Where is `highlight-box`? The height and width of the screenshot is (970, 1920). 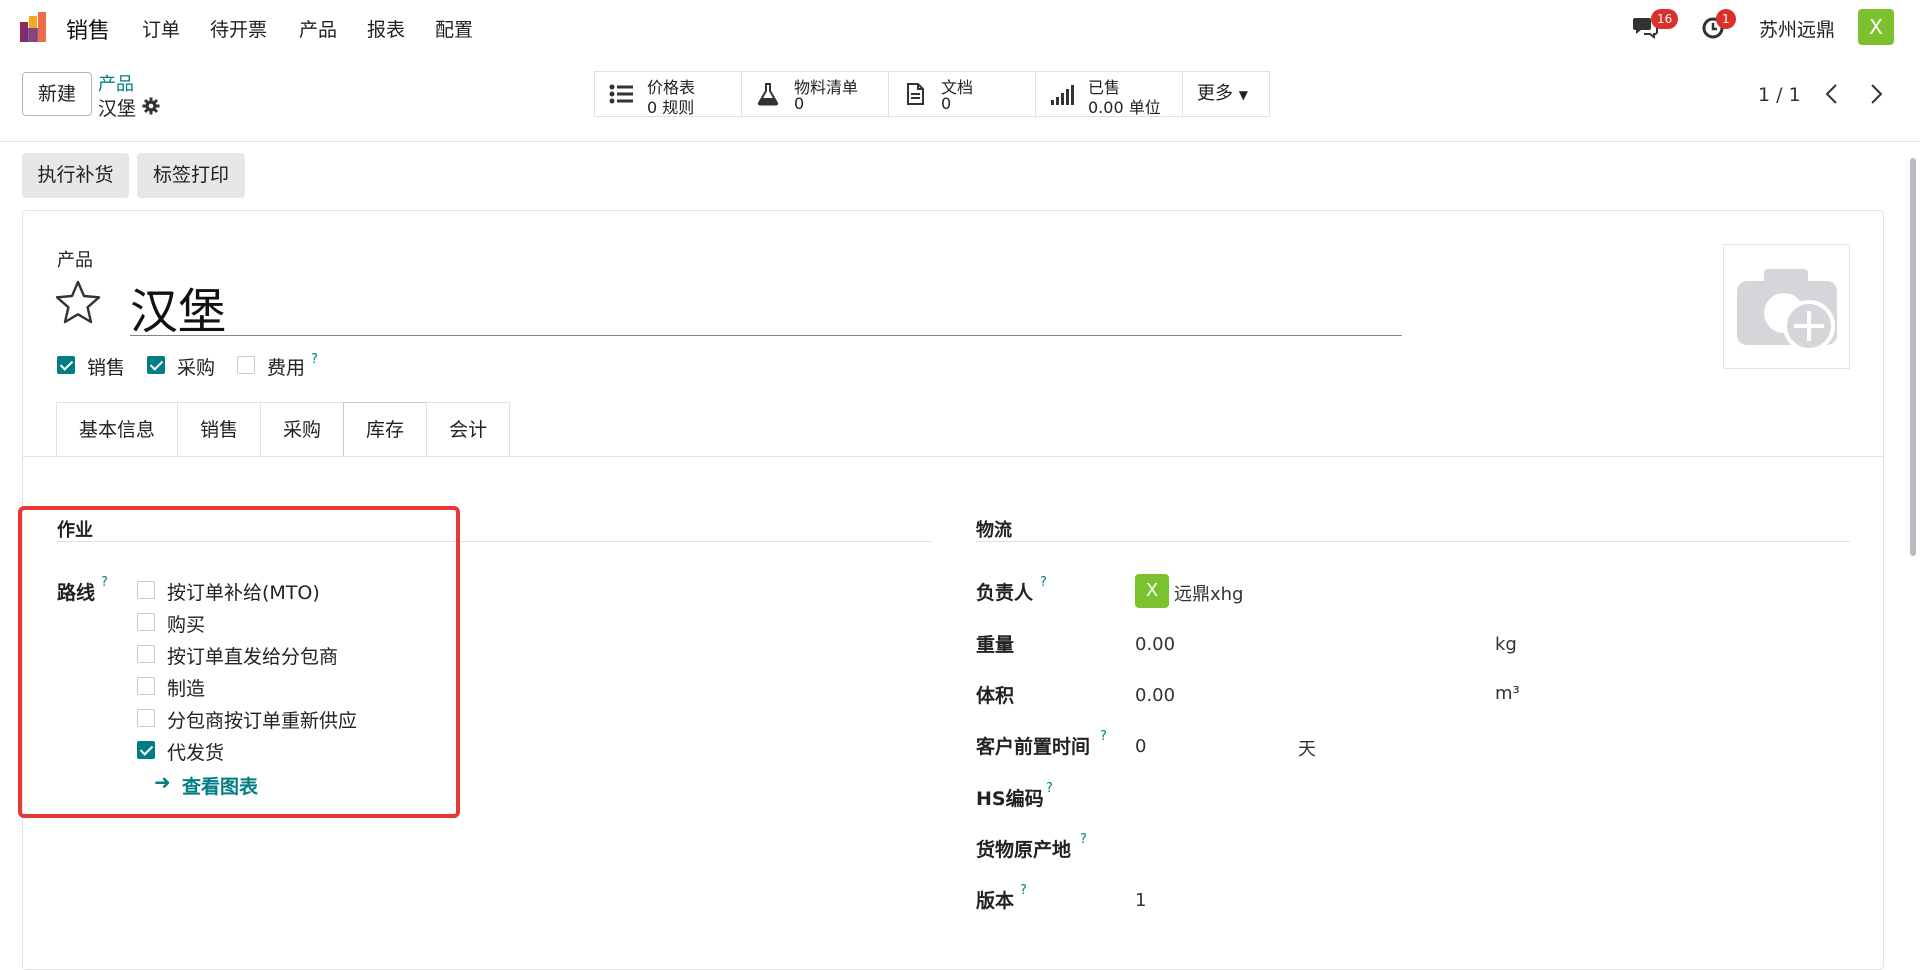 highlight-box is located at coordinates (239, 662).